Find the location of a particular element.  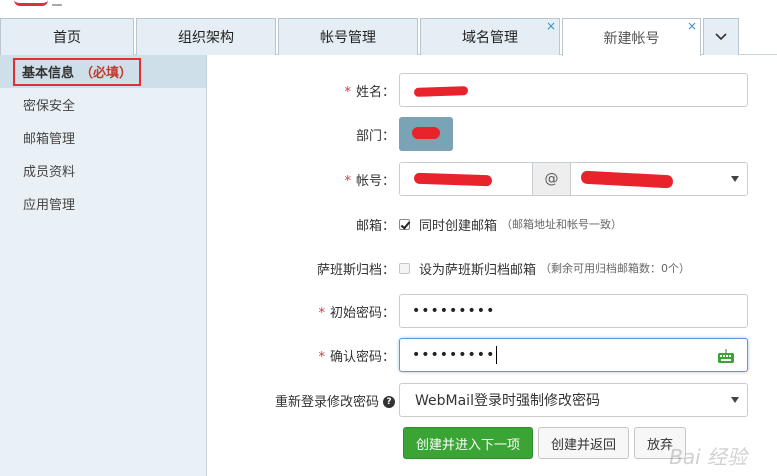

account-label: * 帐号： is located at coordinates (369, 181).